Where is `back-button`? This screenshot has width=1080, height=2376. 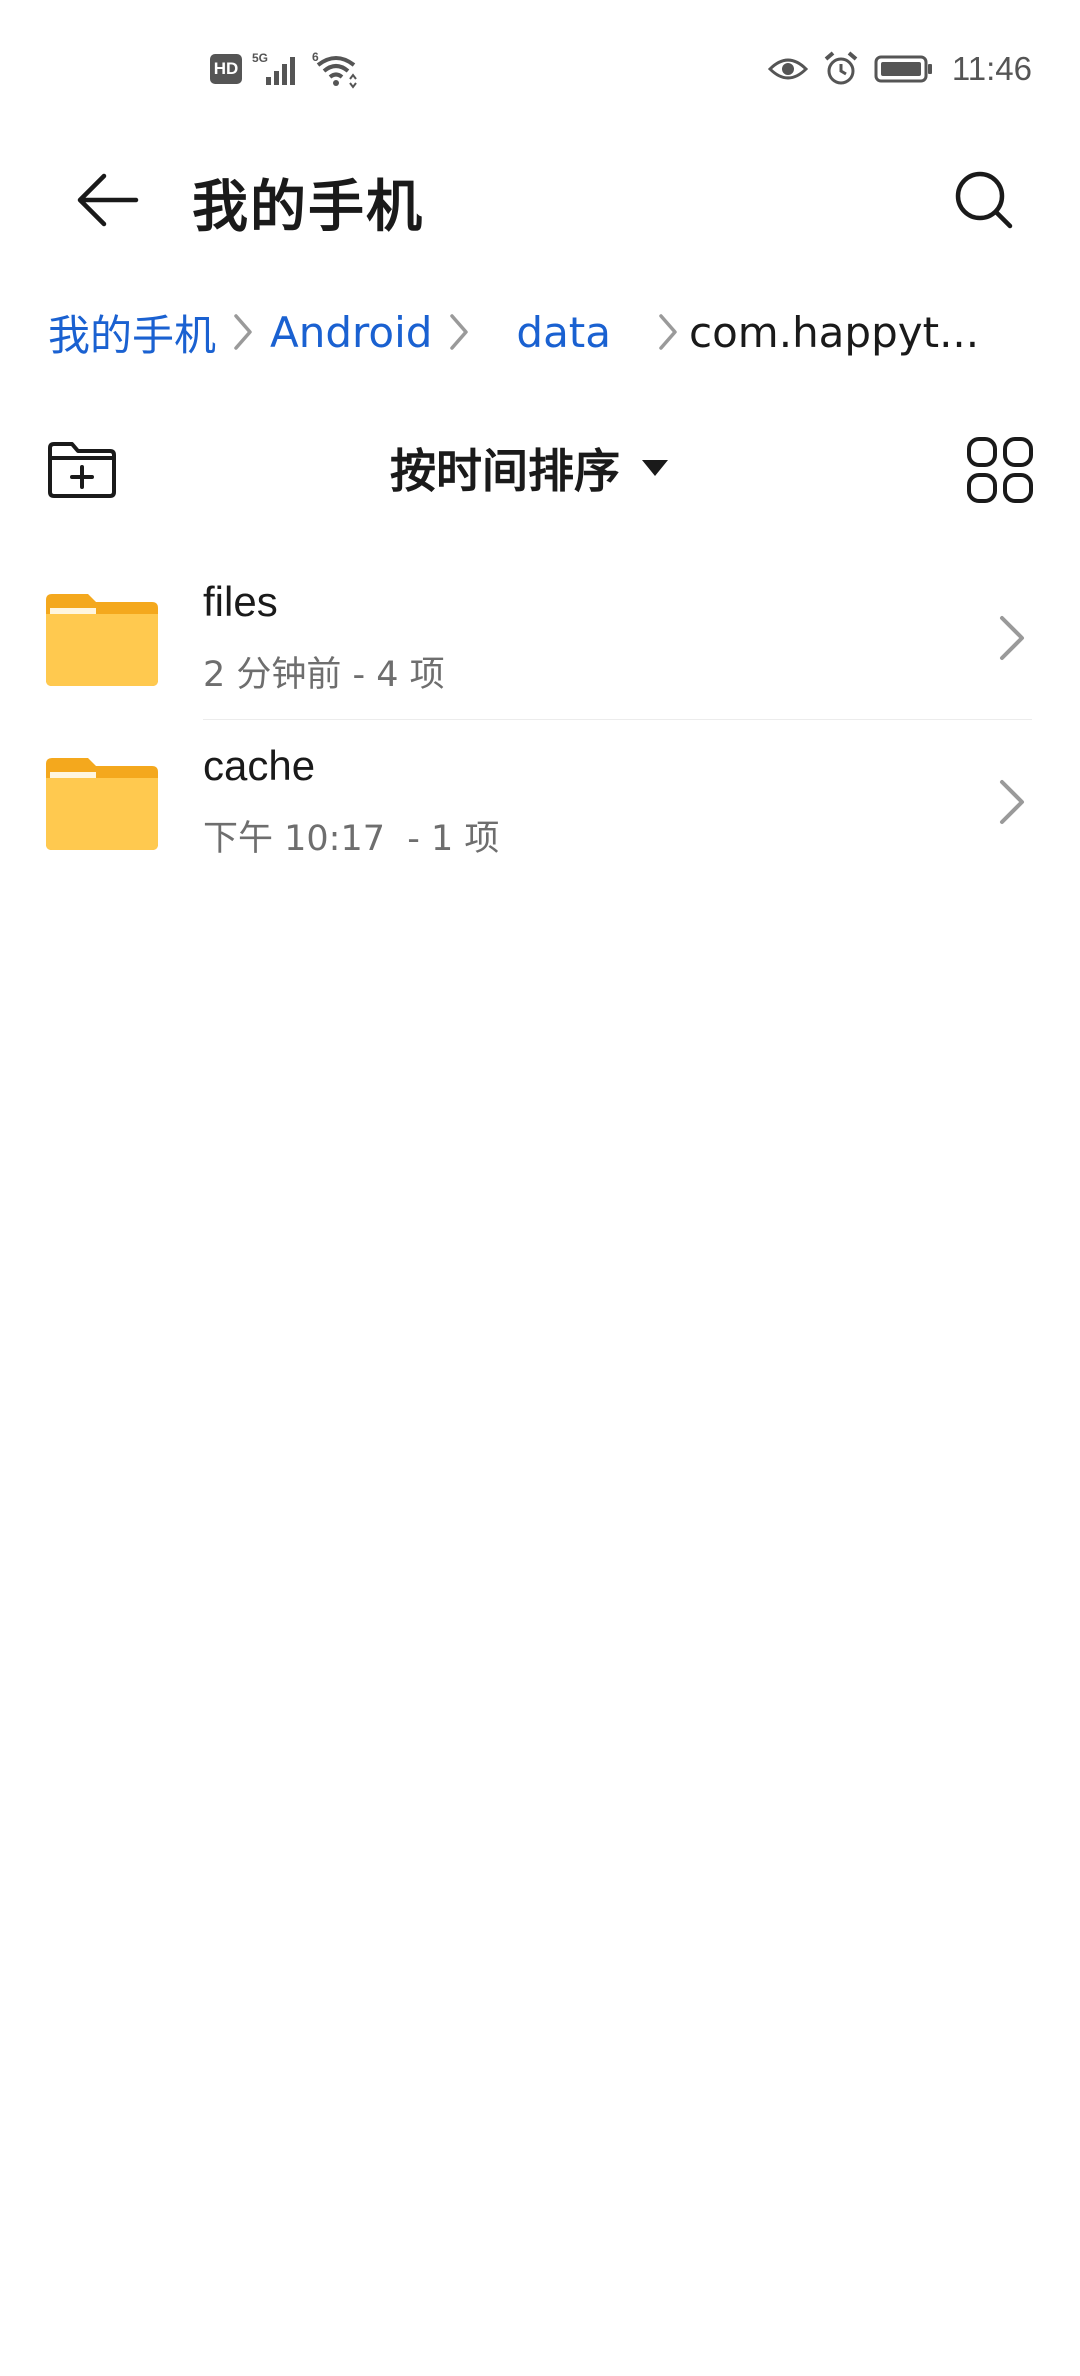 back-button is located at coordinates (108, 200).